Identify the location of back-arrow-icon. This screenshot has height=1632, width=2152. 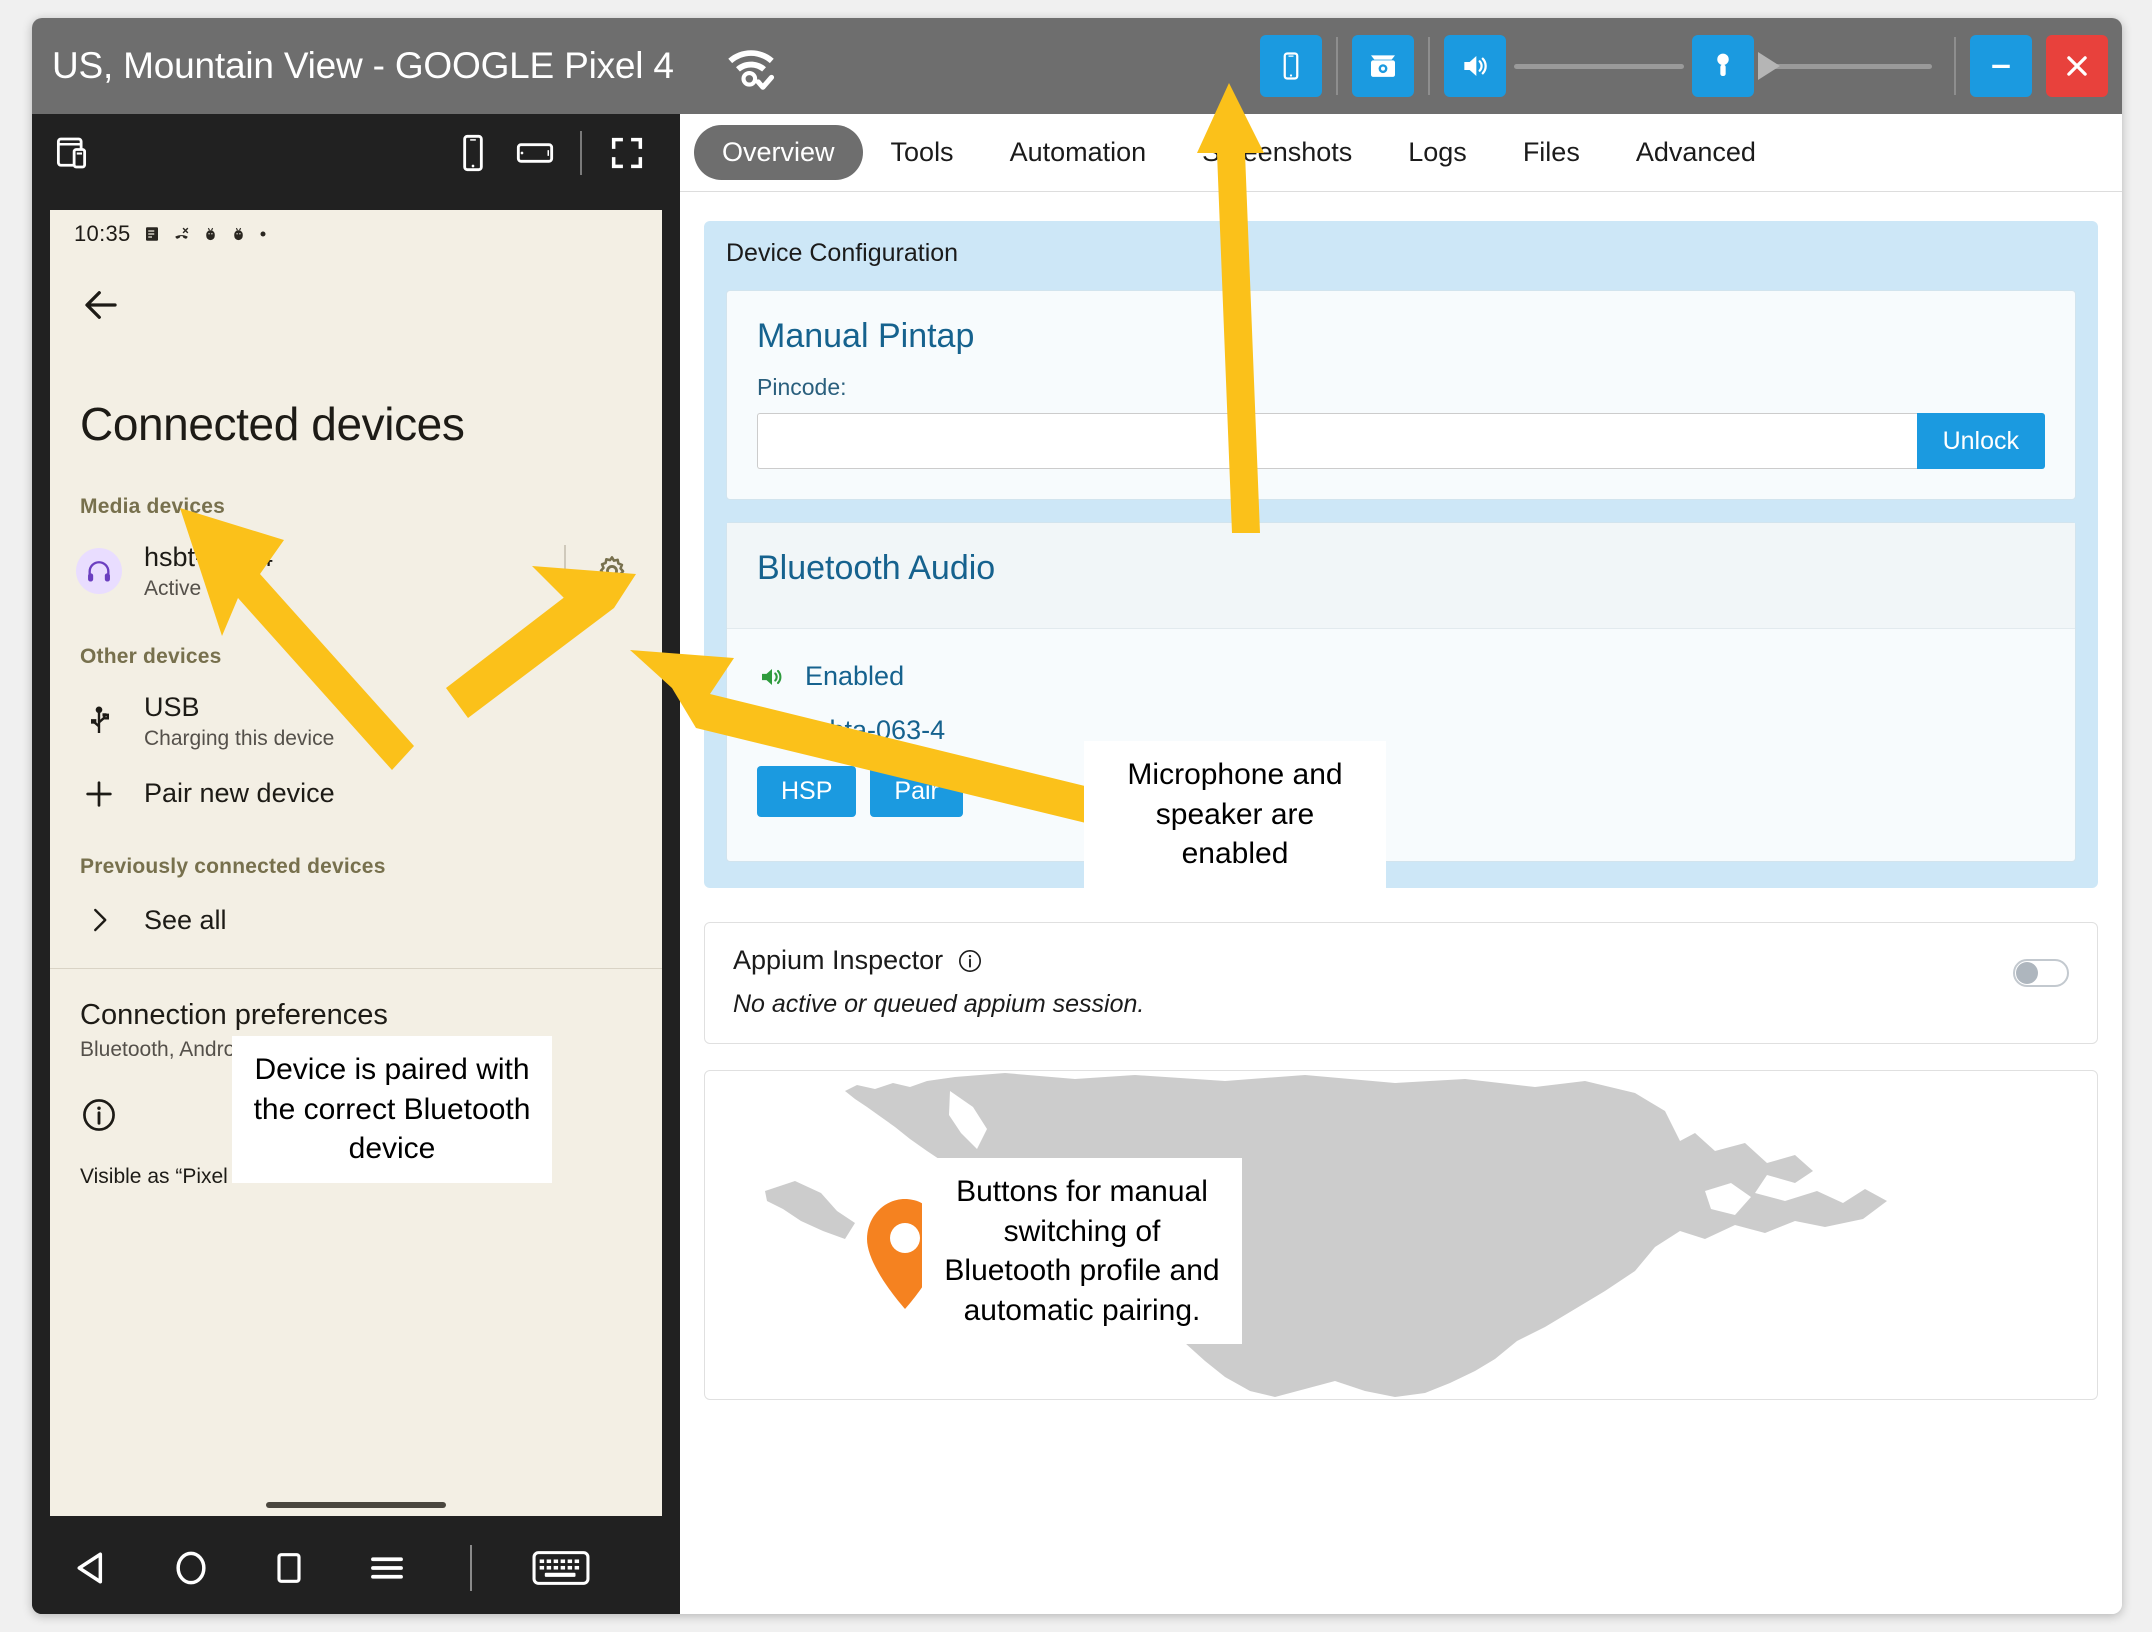
(101, 305).